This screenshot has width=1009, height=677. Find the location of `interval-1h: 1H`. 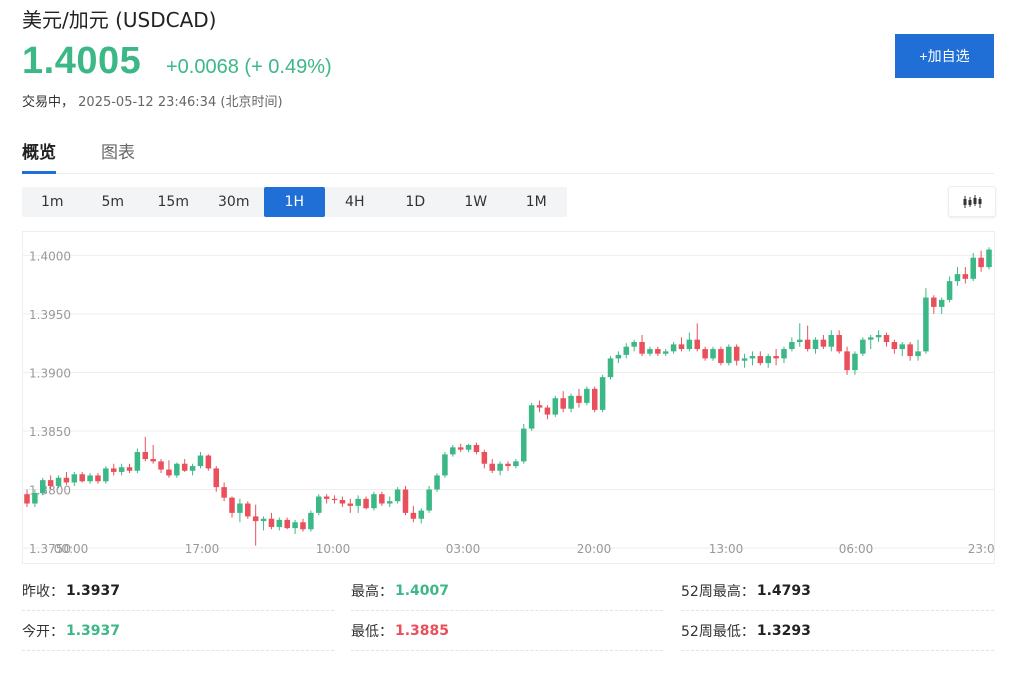

interval-1h: 1H is located at coordinates (294, 202).